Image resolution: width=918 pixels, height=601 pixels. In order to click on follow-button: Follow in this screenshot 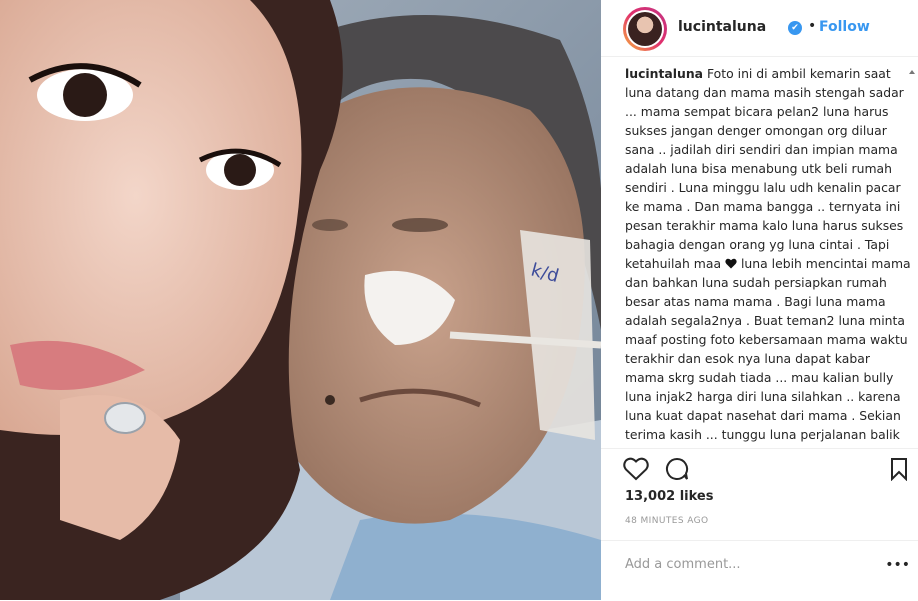, I will do `click(844, 27)`.